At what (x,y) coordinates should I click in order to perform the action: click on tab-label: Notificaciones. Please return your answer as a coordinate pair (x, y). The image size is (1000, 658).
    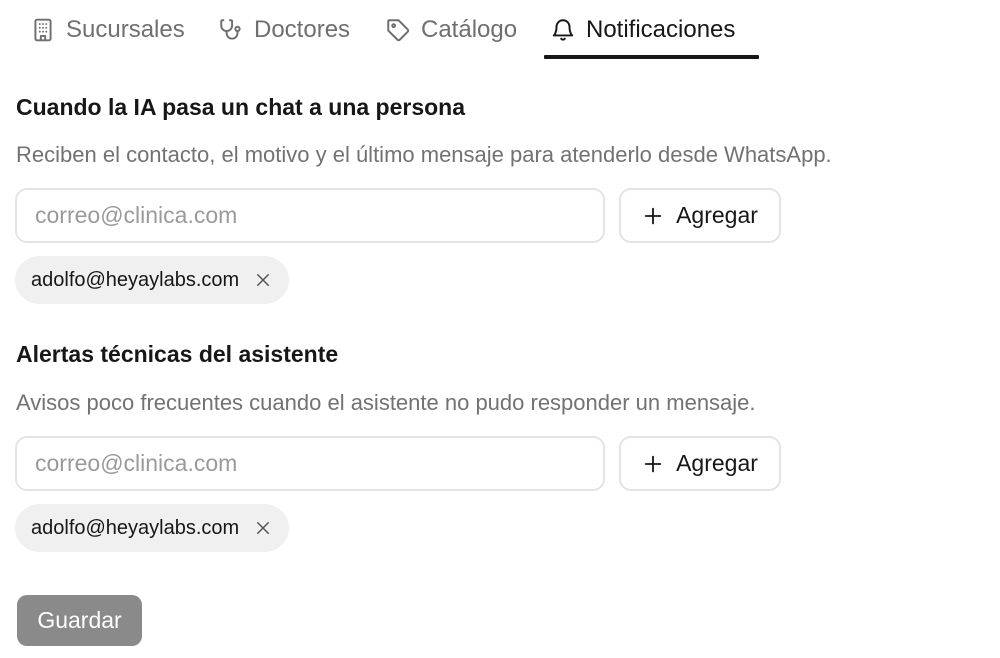
    Looking at the image, I should click on (661, 29).